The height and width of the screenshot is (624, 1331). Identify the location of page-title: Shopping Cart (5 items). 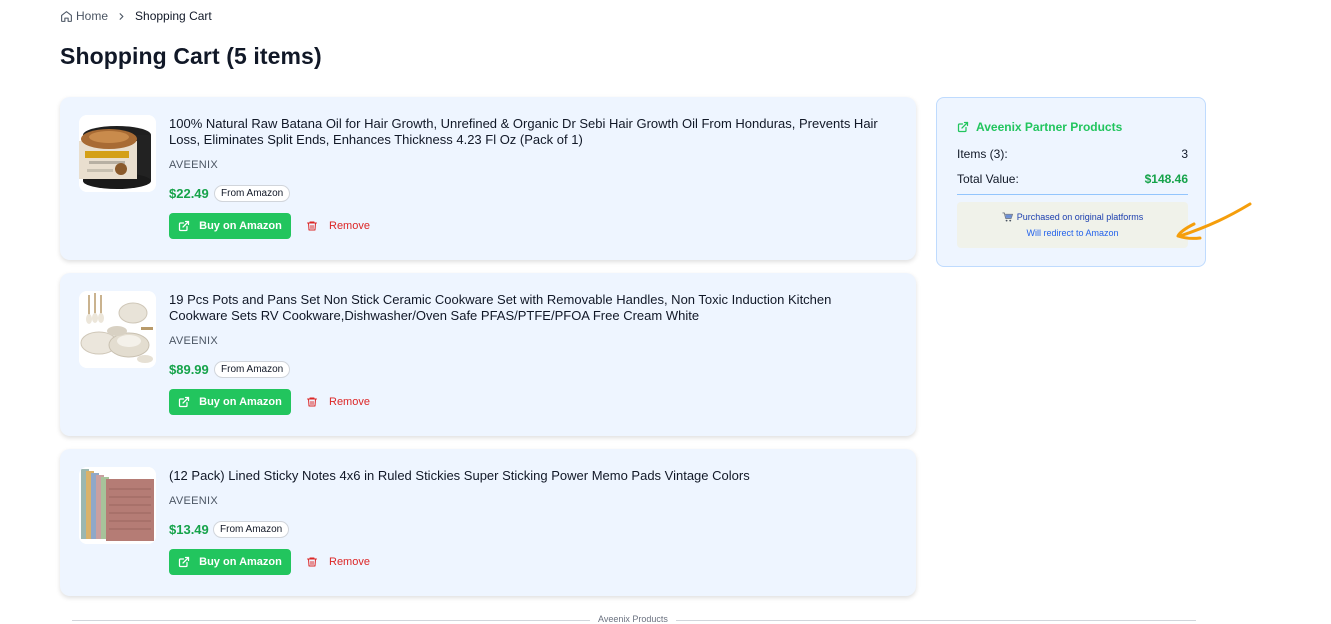
(191, 56).